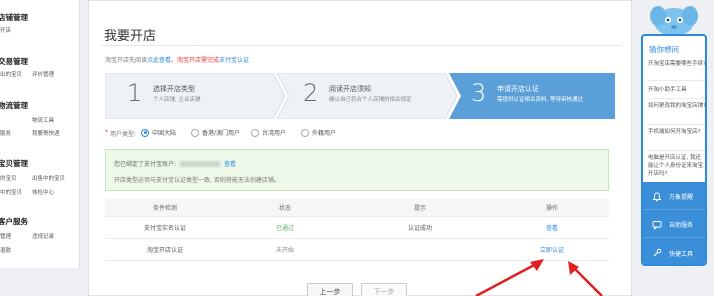 This screenshot has height=296, width=714. I want to click on sidebar-group-title: 店铺管理, so click(14, 17).